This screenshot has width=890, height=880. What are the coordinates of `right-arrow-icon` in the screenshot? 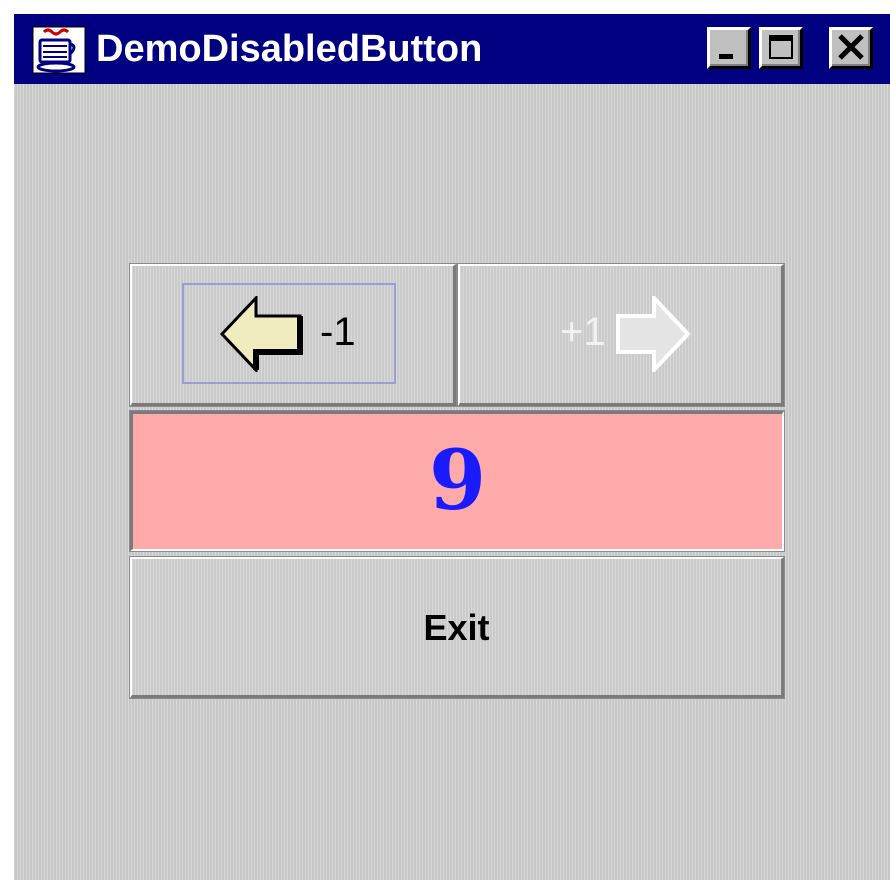 It's located at (652, 334).